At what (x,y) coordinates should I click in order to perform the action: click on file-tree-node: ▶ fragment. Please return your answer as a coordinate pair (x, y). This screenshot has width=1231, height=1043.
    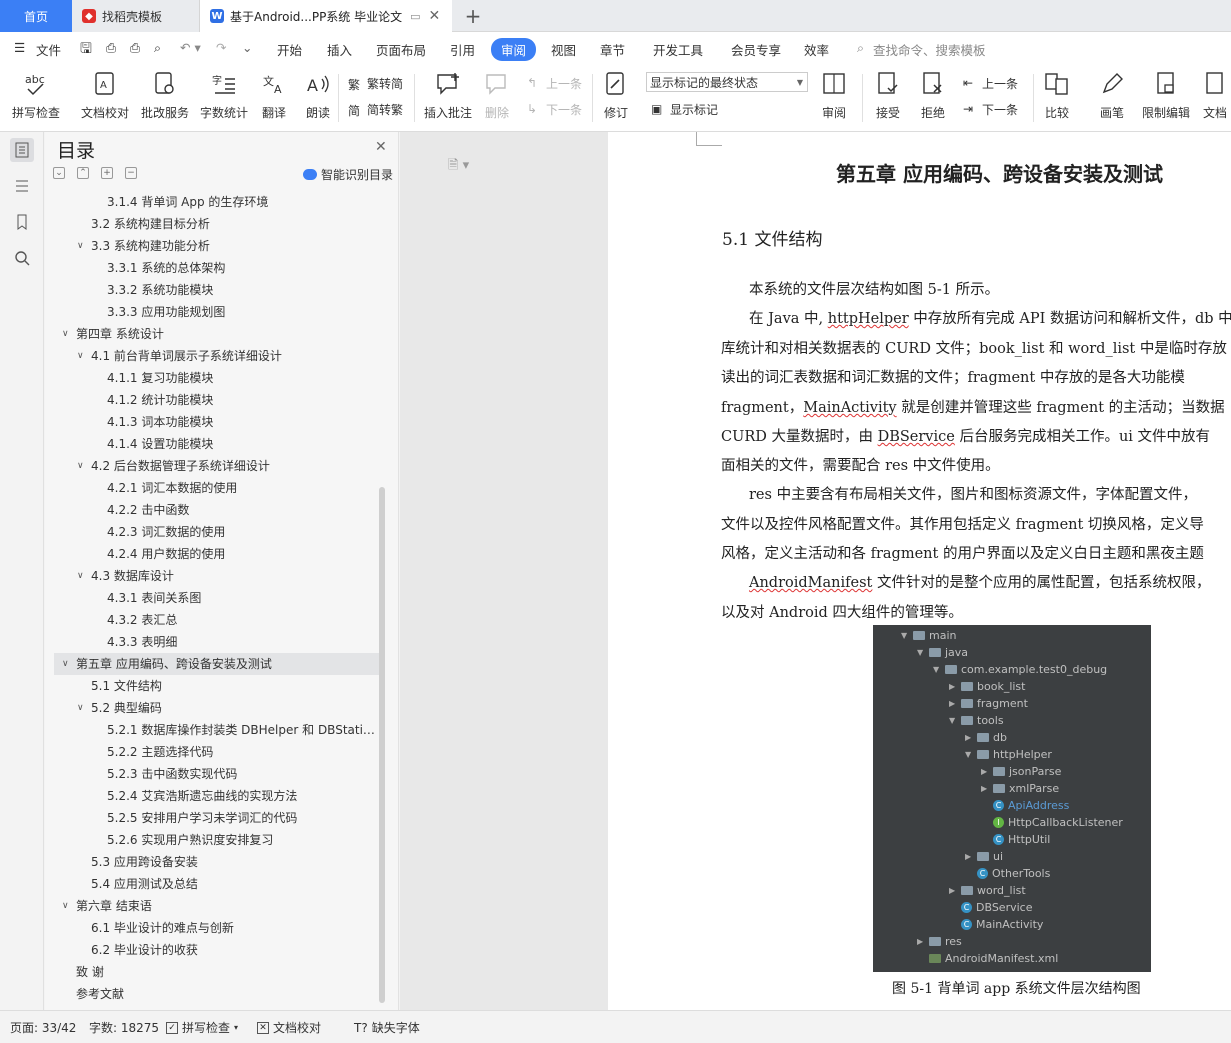
    Looking at the image, I should click on (988, 703).